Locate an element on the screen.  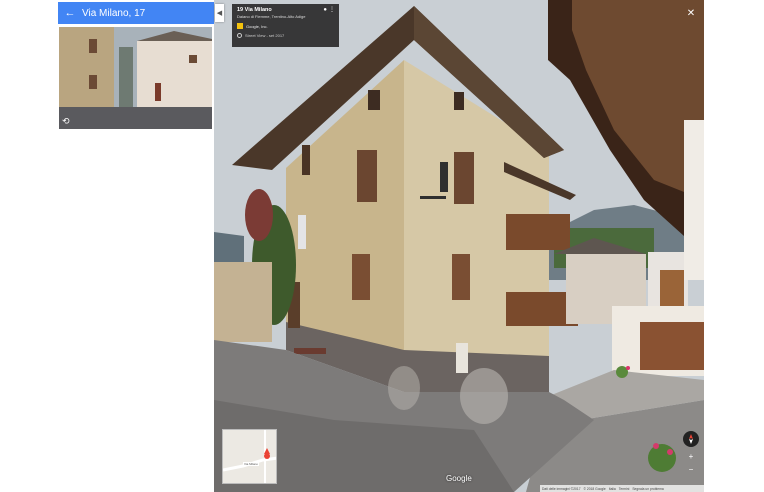
left-panel-header: ← Via Milano, 17 is located at coordinates (136, 13).